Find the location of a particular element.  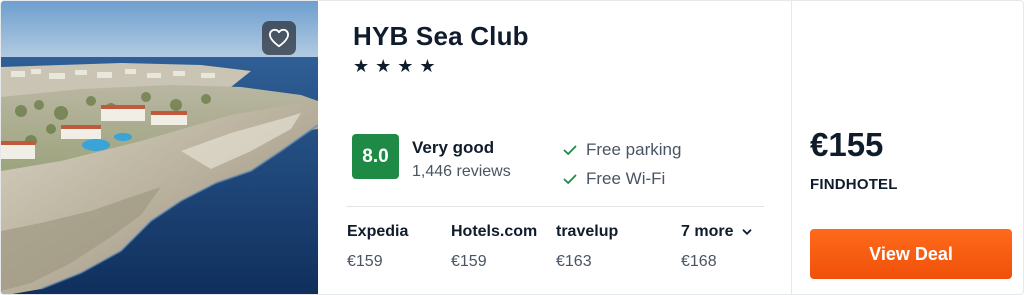

favorite-button is located at coordinates (279, 38).